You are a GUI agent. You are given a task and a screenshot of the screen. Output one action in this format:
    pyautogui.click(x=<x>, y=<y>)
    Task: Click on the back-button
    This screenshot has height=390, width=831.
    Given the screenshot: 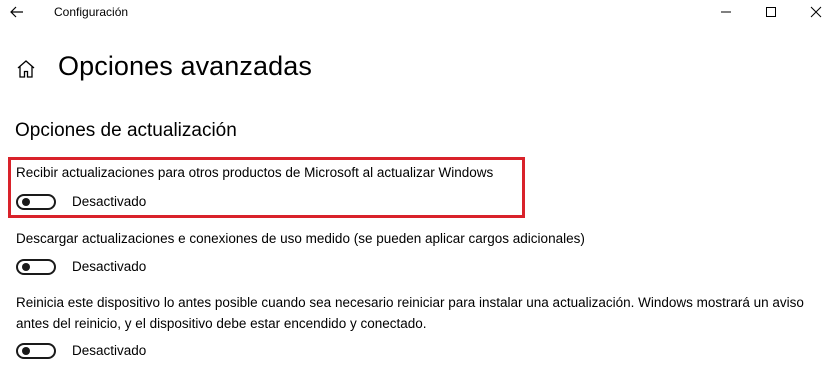 What is the action you would take?
    pyautogui.click(x=17, y=12)
    